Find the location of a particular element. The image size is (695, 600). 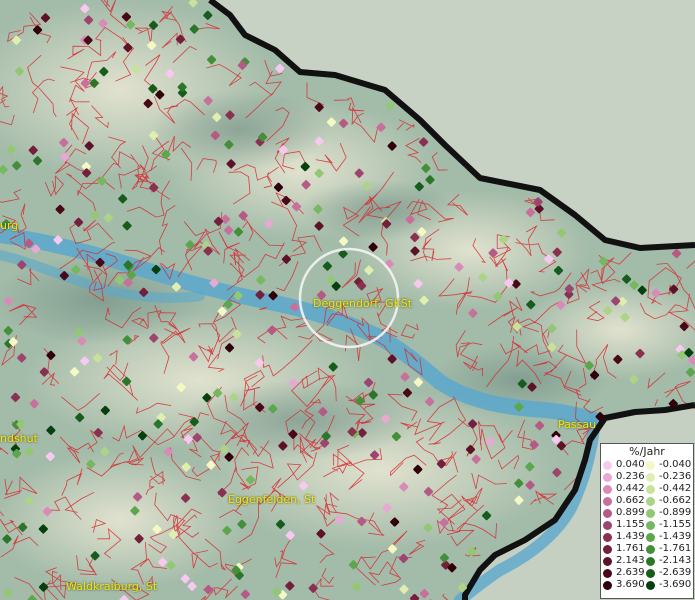

legend-entry-positive: 0.040 is located at coordinates (624, 465).